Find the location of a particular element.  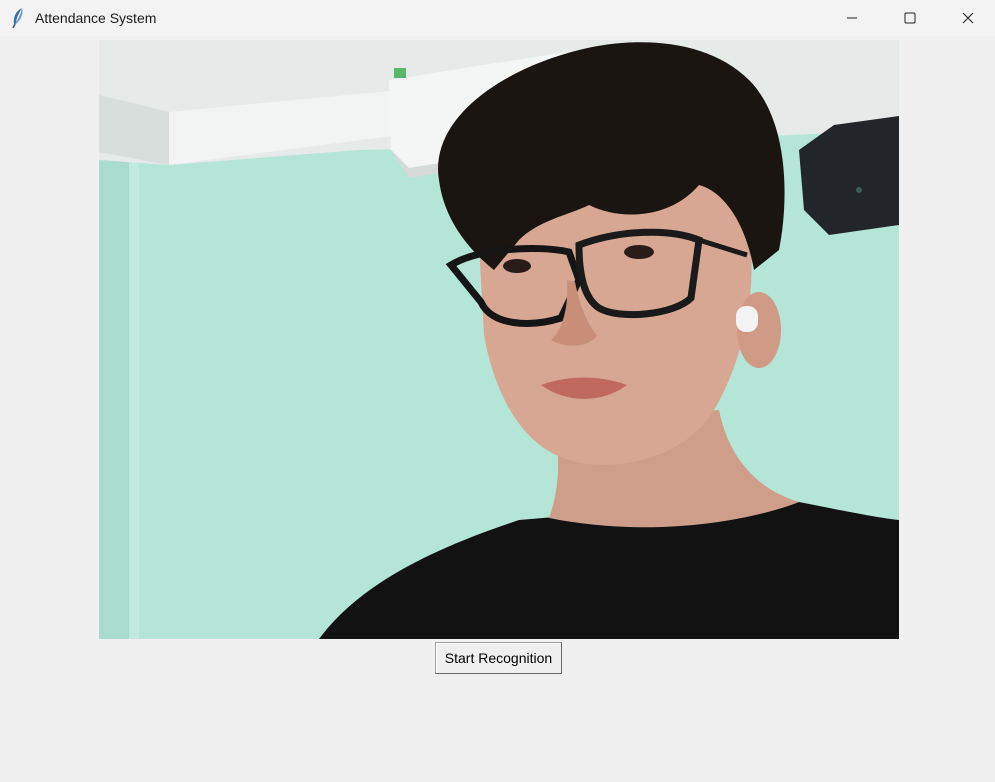

close-icon is located at coordinates (968, 18).